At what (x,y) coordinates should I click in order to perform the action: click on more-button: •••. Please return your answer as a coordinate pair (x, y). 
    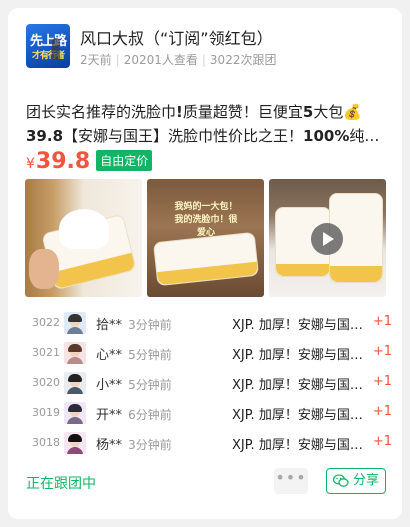
    Looking at the image, I should click on (291, 481).